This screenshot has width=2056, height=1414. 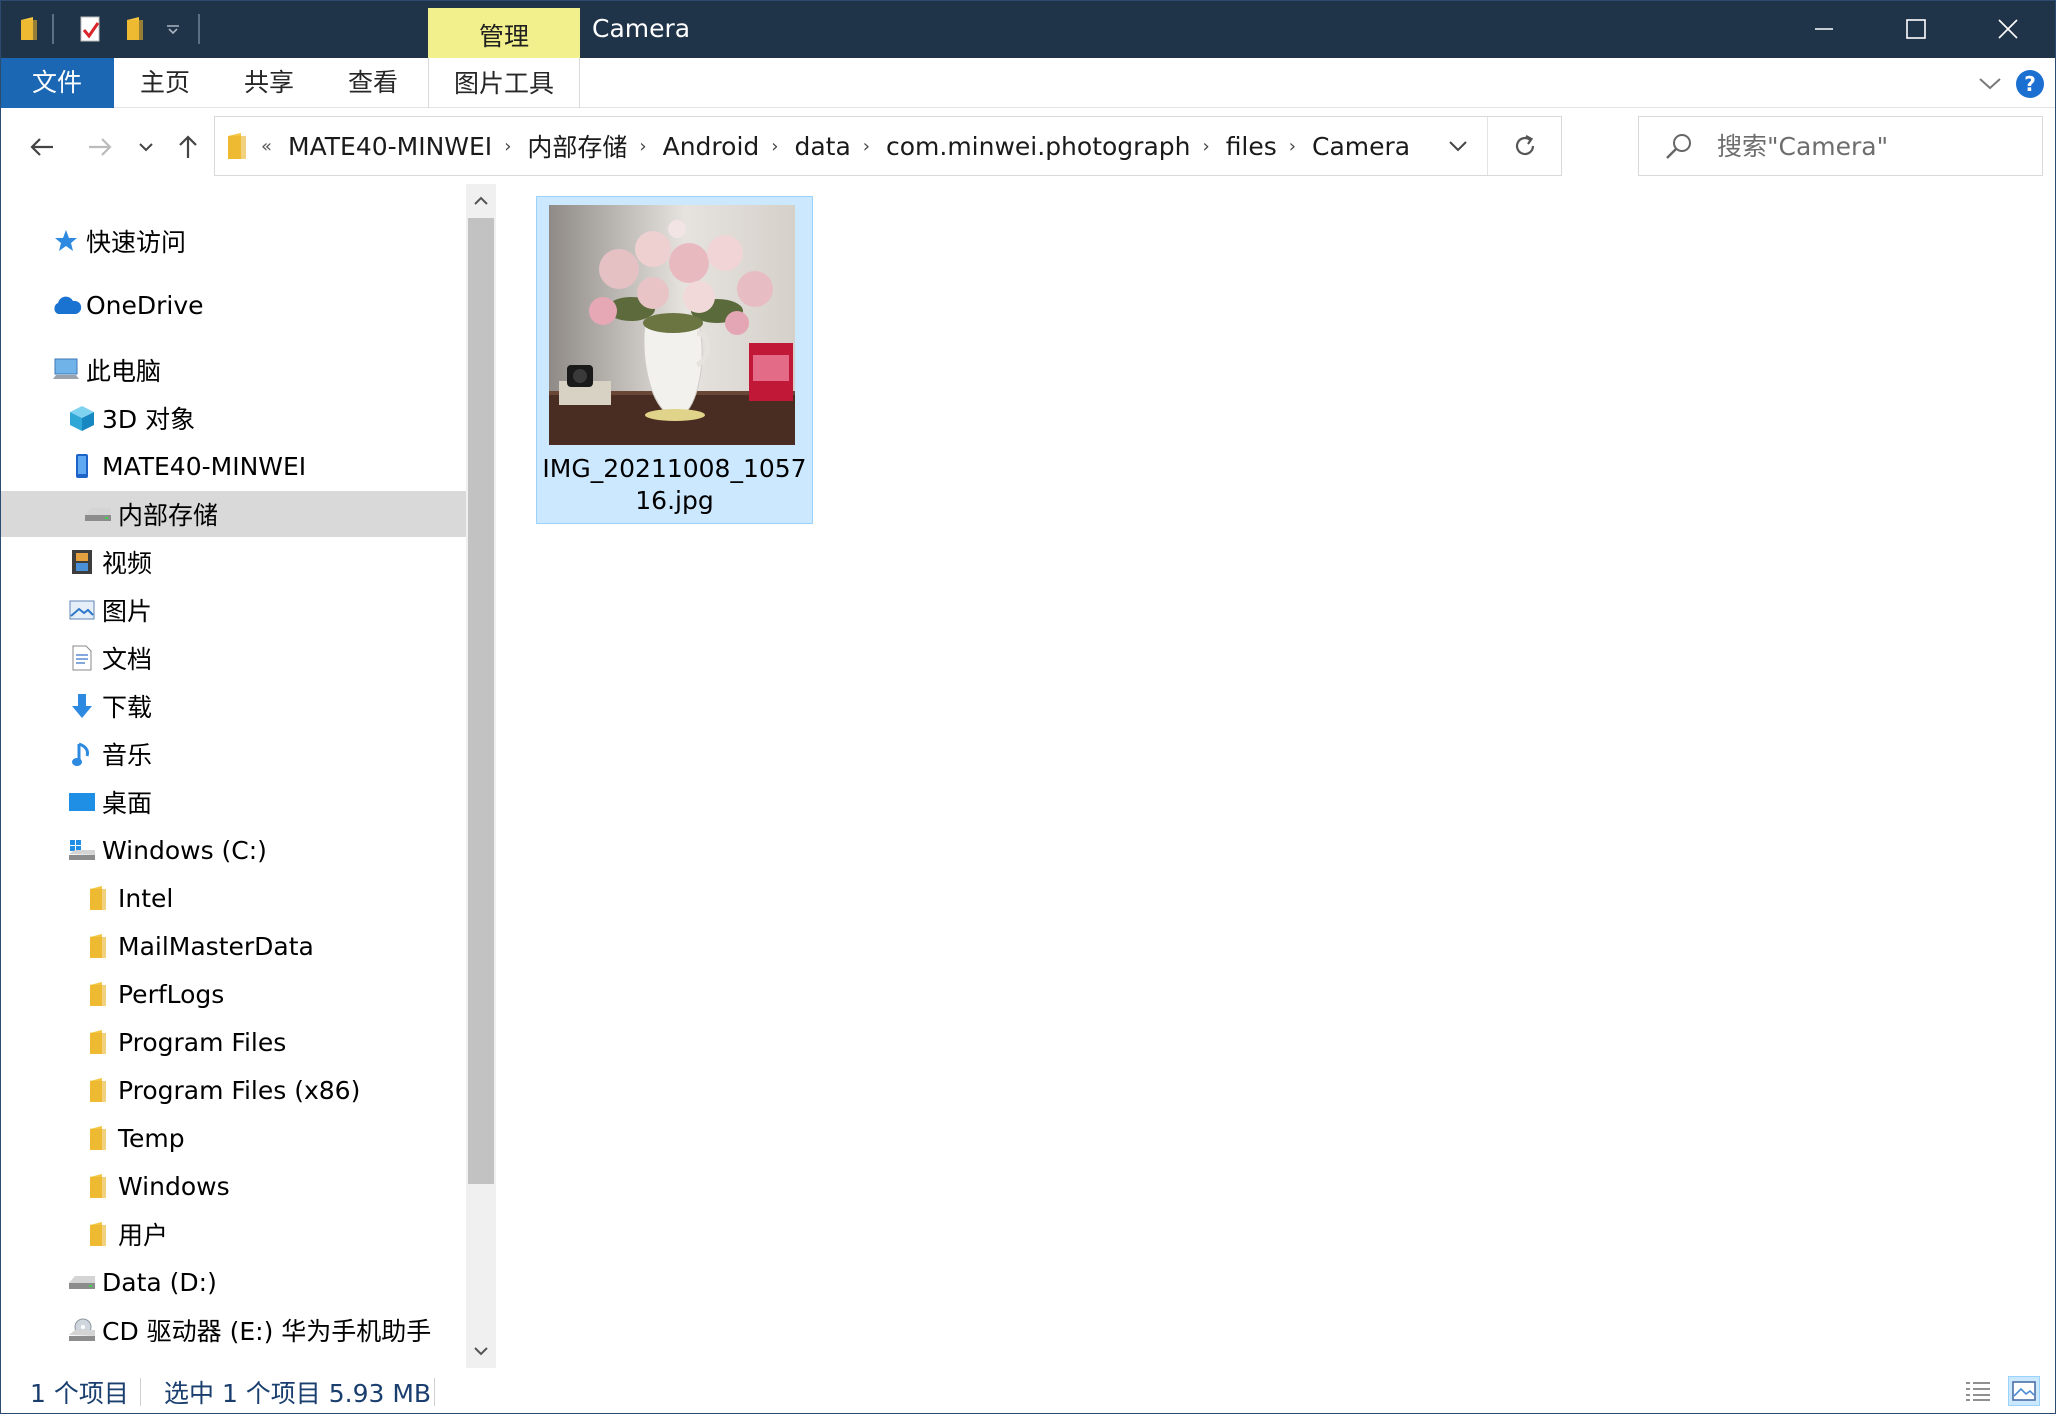 I want to click on breadcrumb-item: 内部存储, so click(x=577, y=146).